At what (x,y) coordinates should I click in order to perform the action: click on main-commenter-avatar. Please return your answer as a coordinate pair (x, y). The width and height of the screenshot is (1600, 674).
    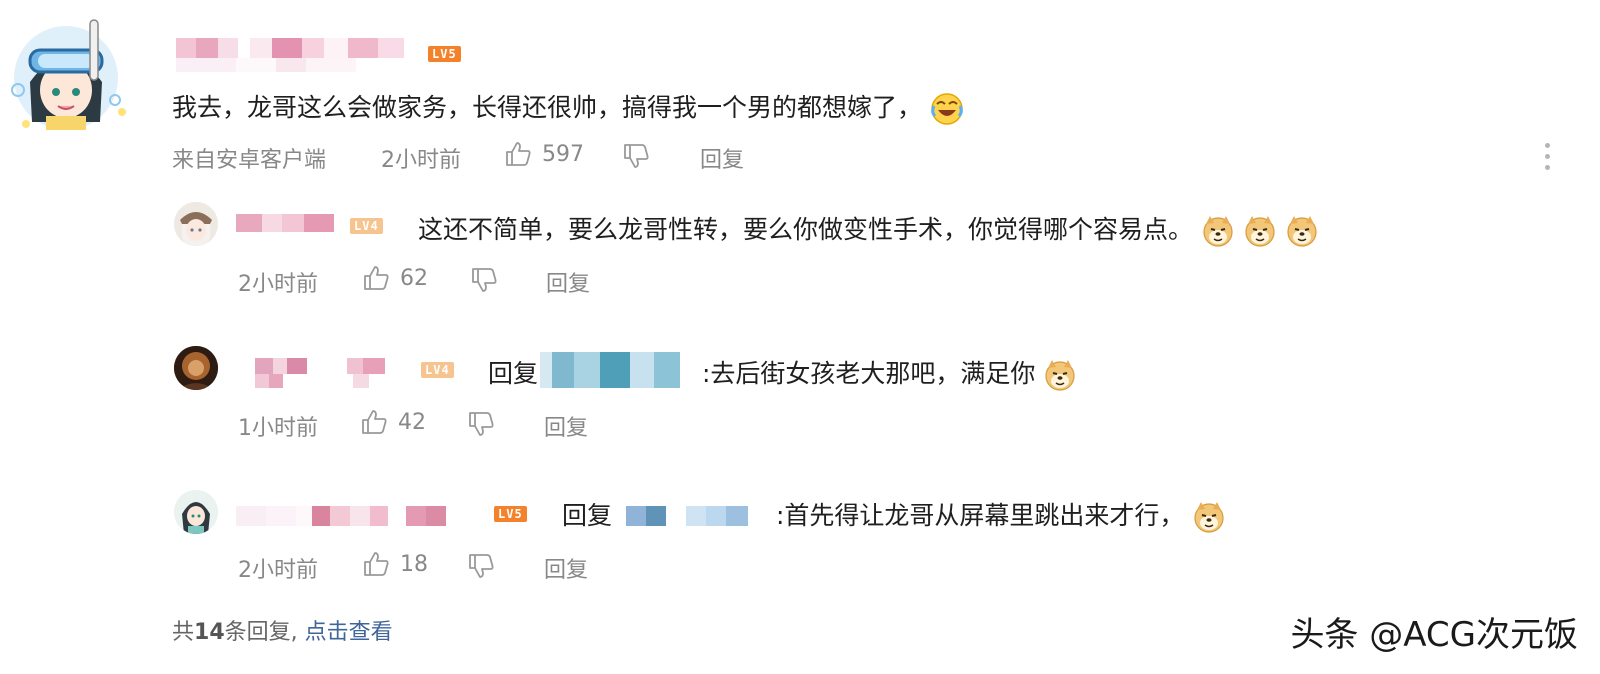
    Looking at the image, I should click on (66, 73).